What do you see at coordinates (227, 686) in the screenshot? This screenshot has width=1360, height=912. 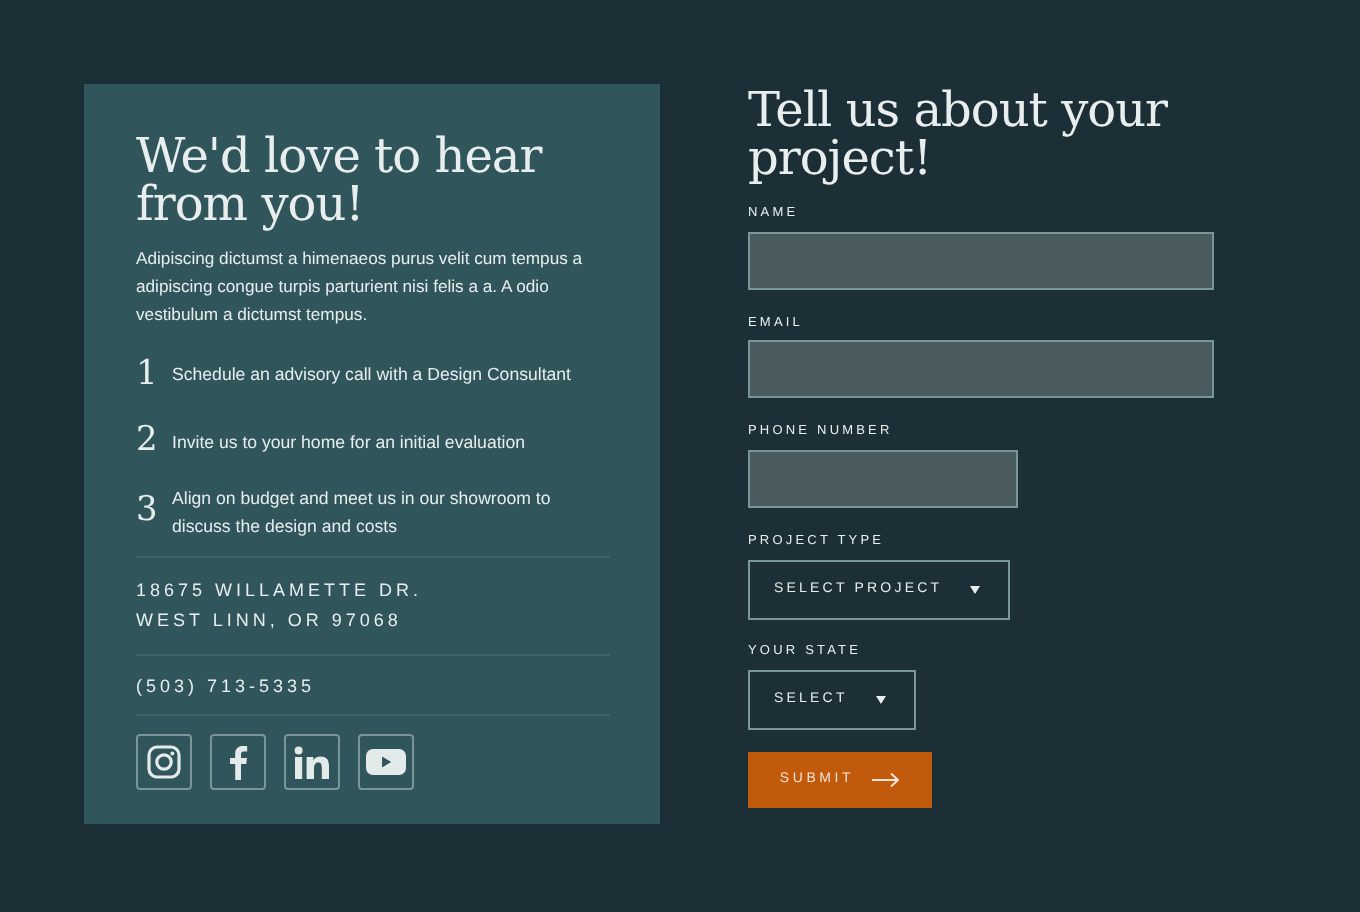 I see `phone-number: (503) 713-5335` at bounding box center [227, 686].